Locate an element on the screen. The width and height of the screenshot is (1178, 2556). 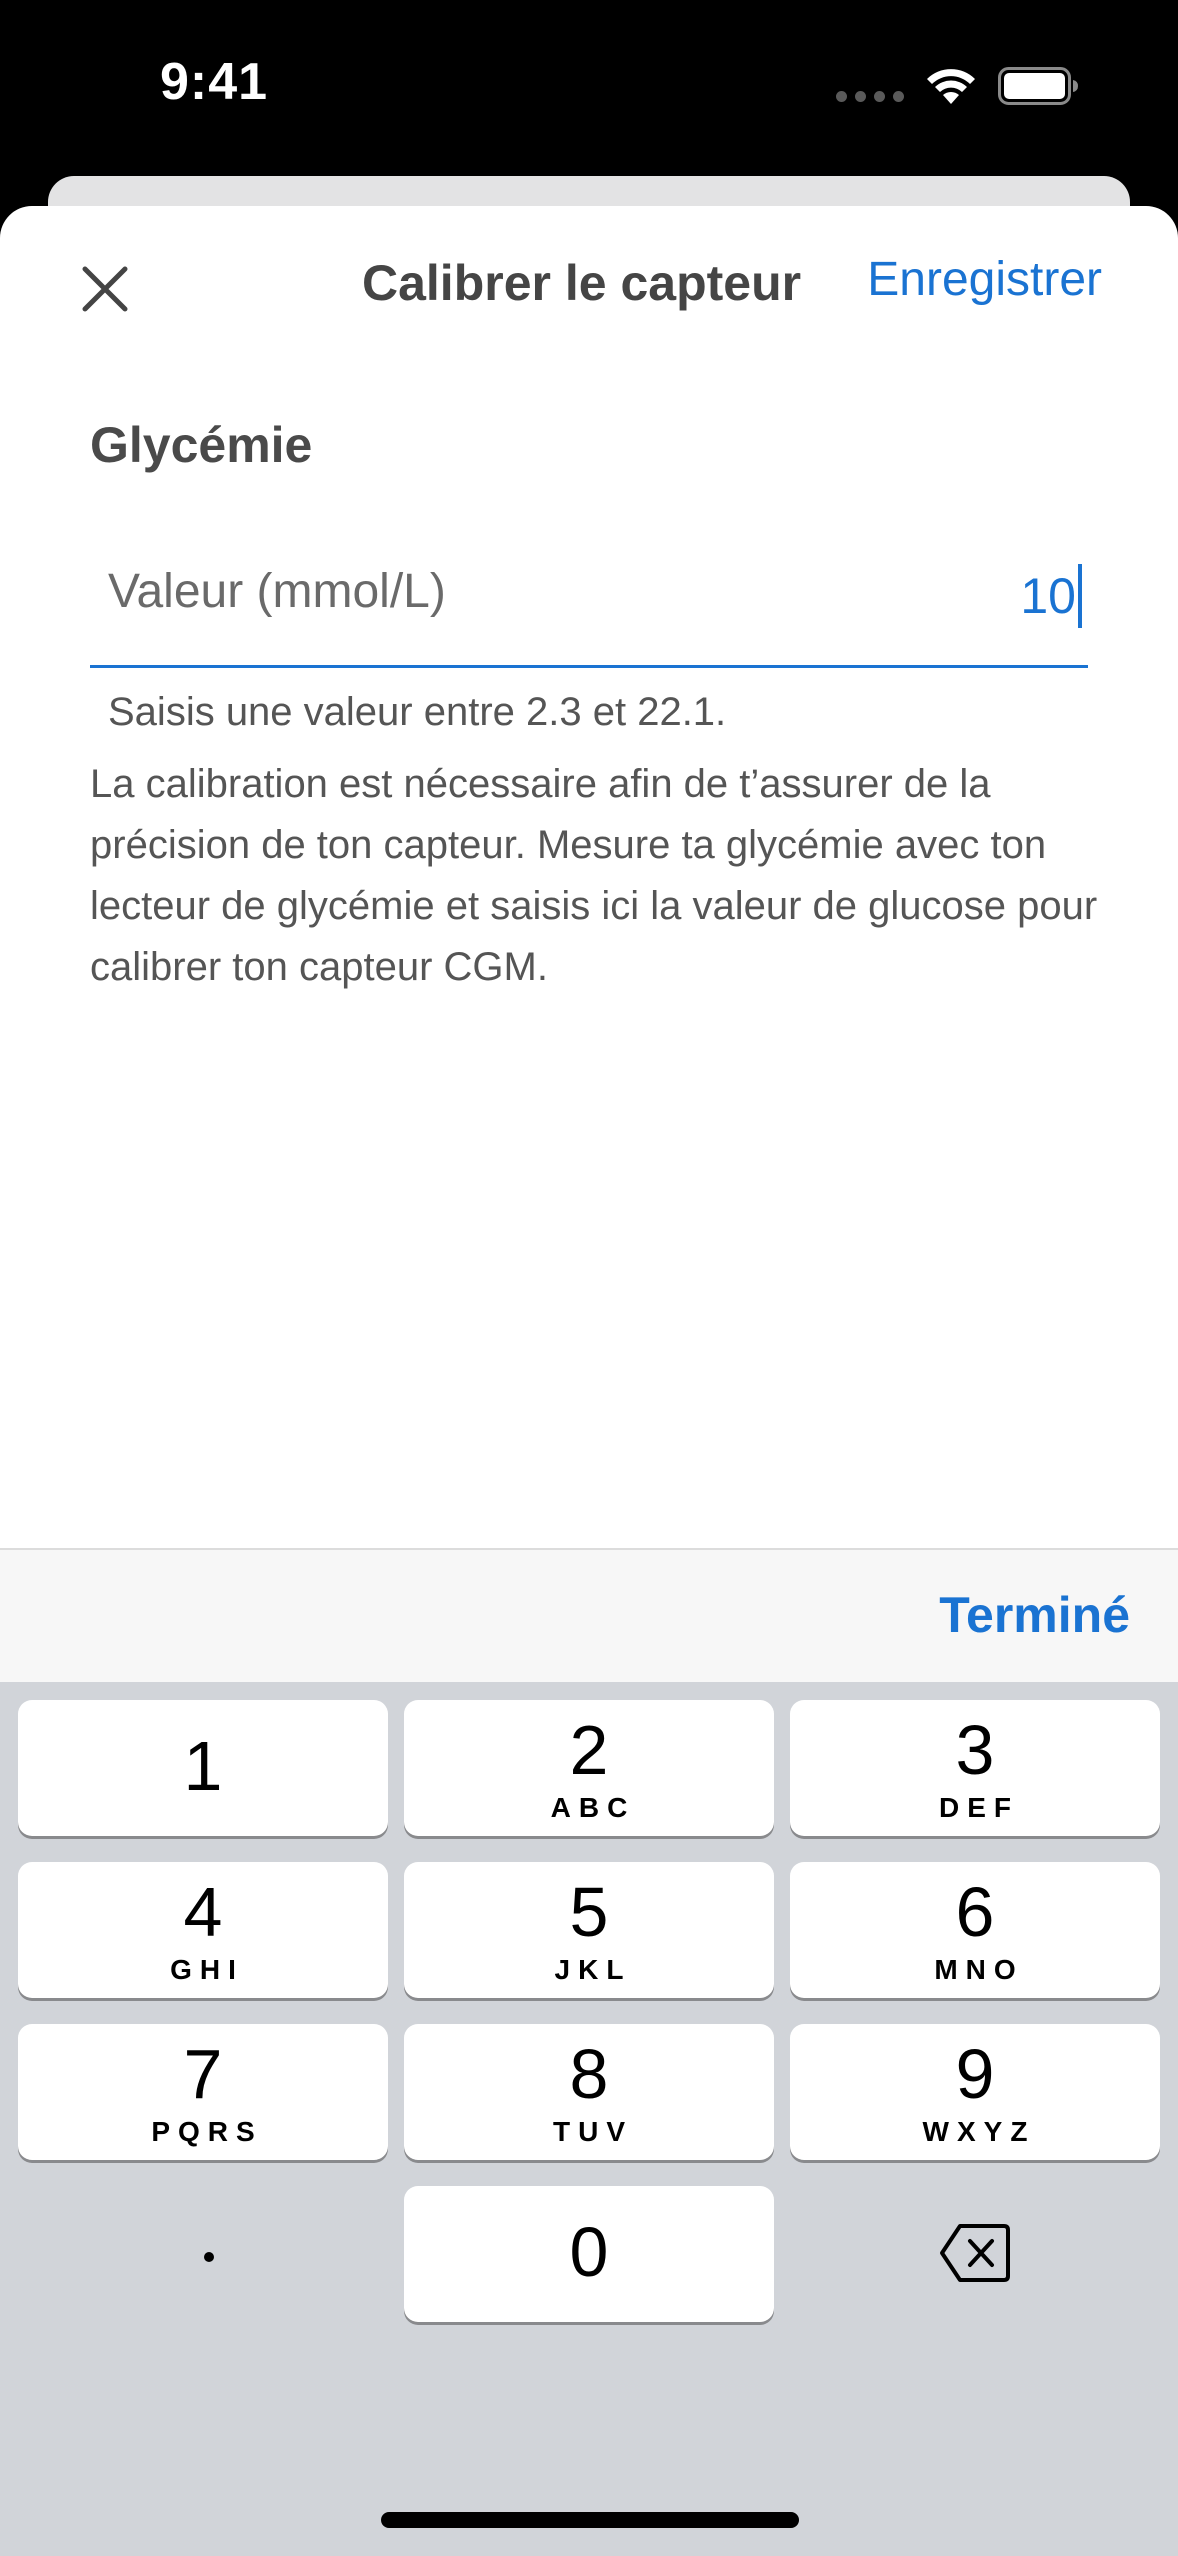
key-letters: GHI is located at coordinates (207, 1969).